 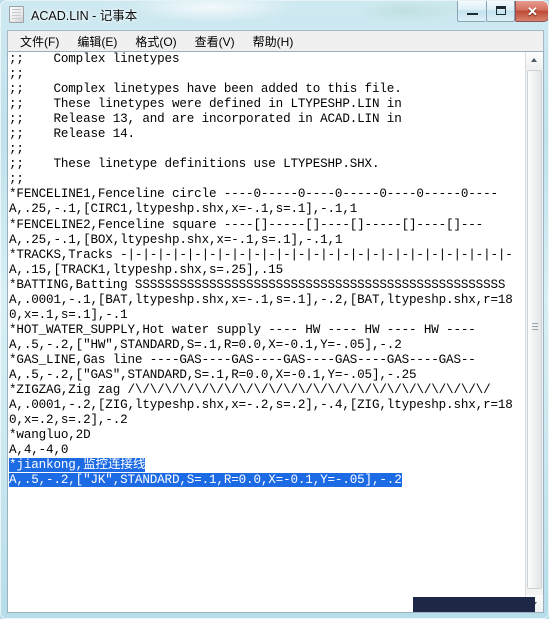 What do you see at coordinates (534, 60) in the screenshot?
I see `scroll-up-arrow-icon` at bounding box center [534, 60].